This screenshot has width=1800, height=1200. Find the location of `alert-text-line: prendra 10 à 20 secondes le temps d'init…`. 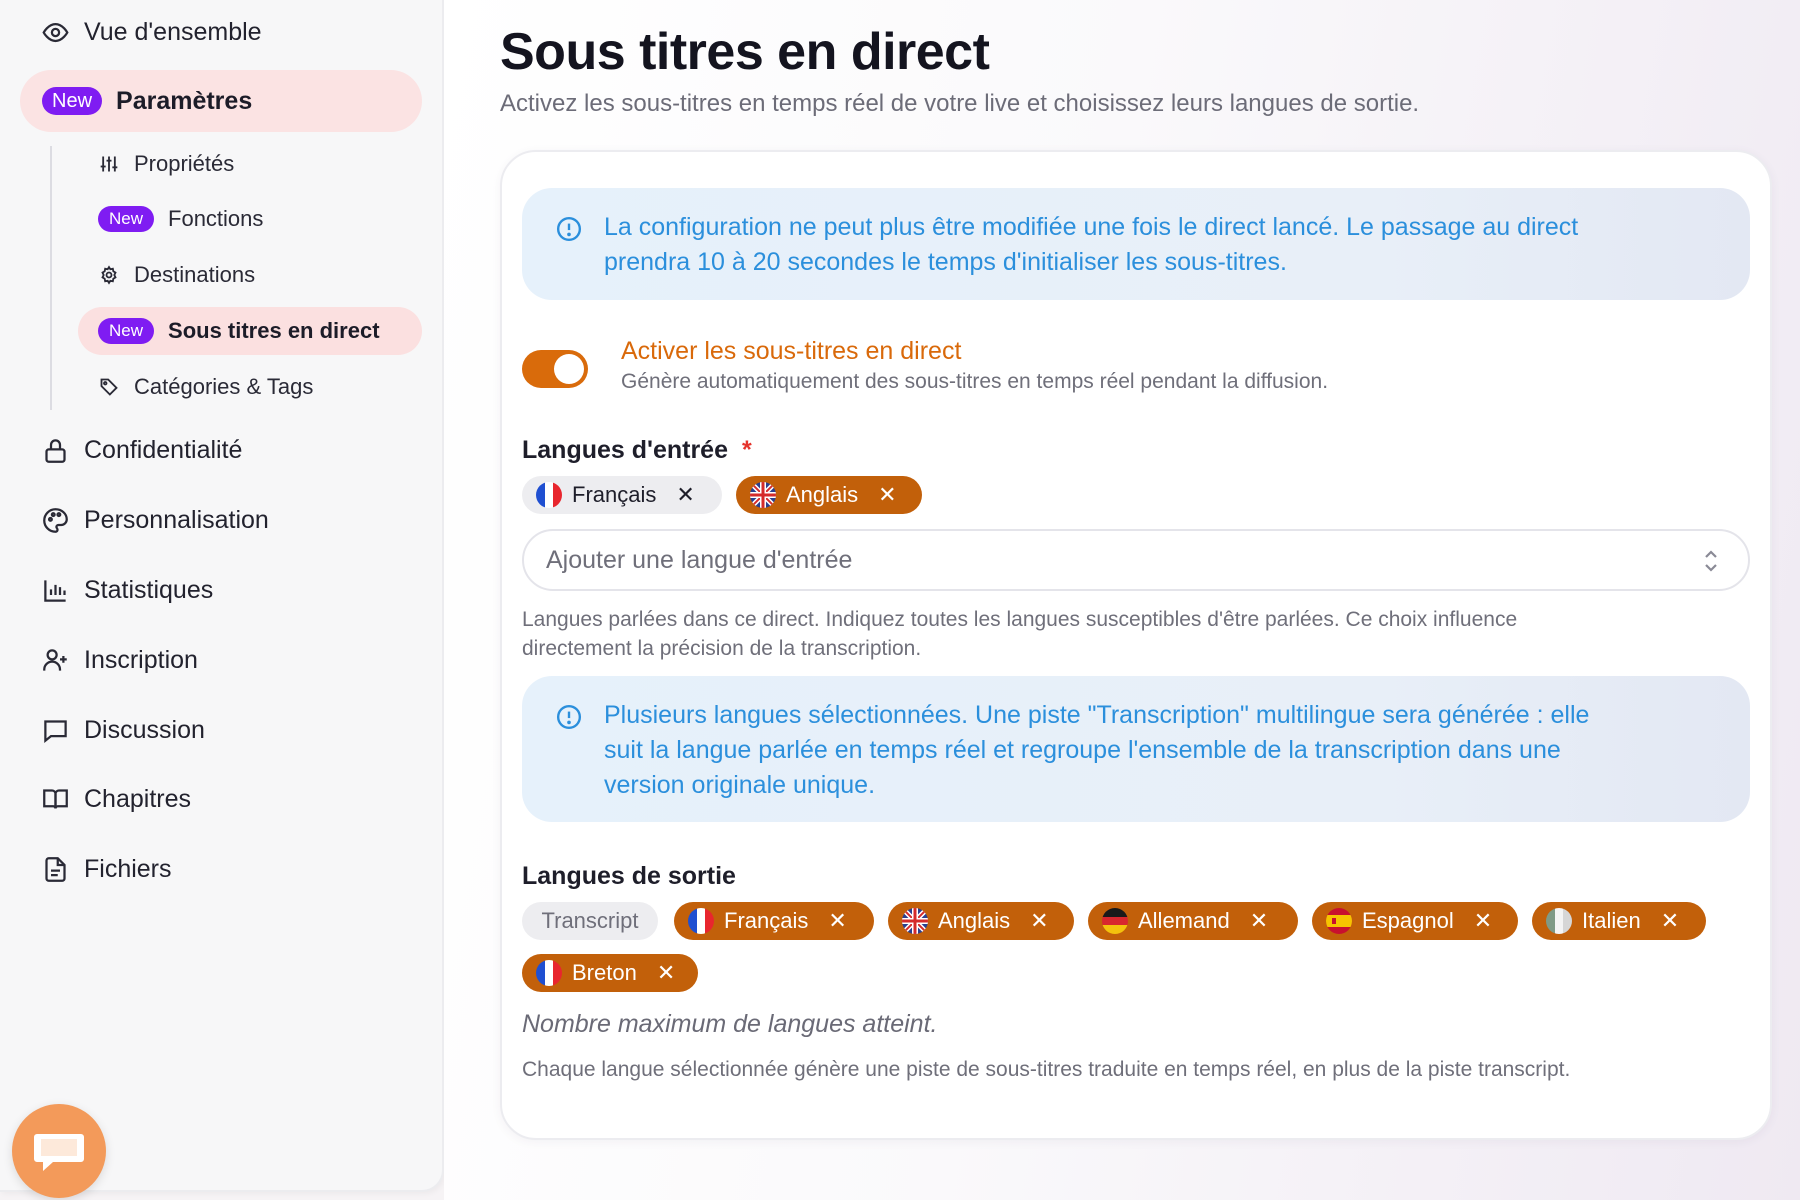

alert-text-line: prendra 10 à 20 secondes le temps d'init… is located at coordinates (945, 262).